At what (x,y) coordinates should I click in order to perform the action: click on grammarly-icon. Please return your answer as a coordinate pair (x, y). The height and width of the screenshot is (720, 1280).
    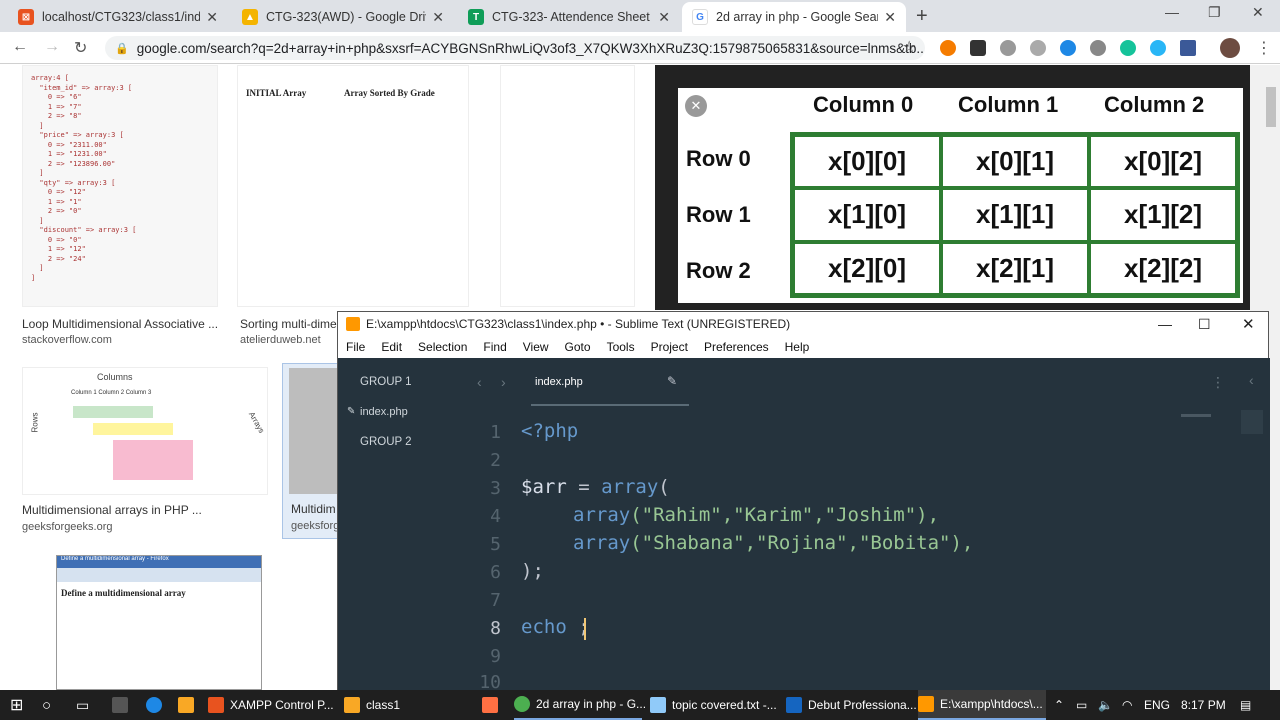
    Looking at the image, I should click on (1128, 48).